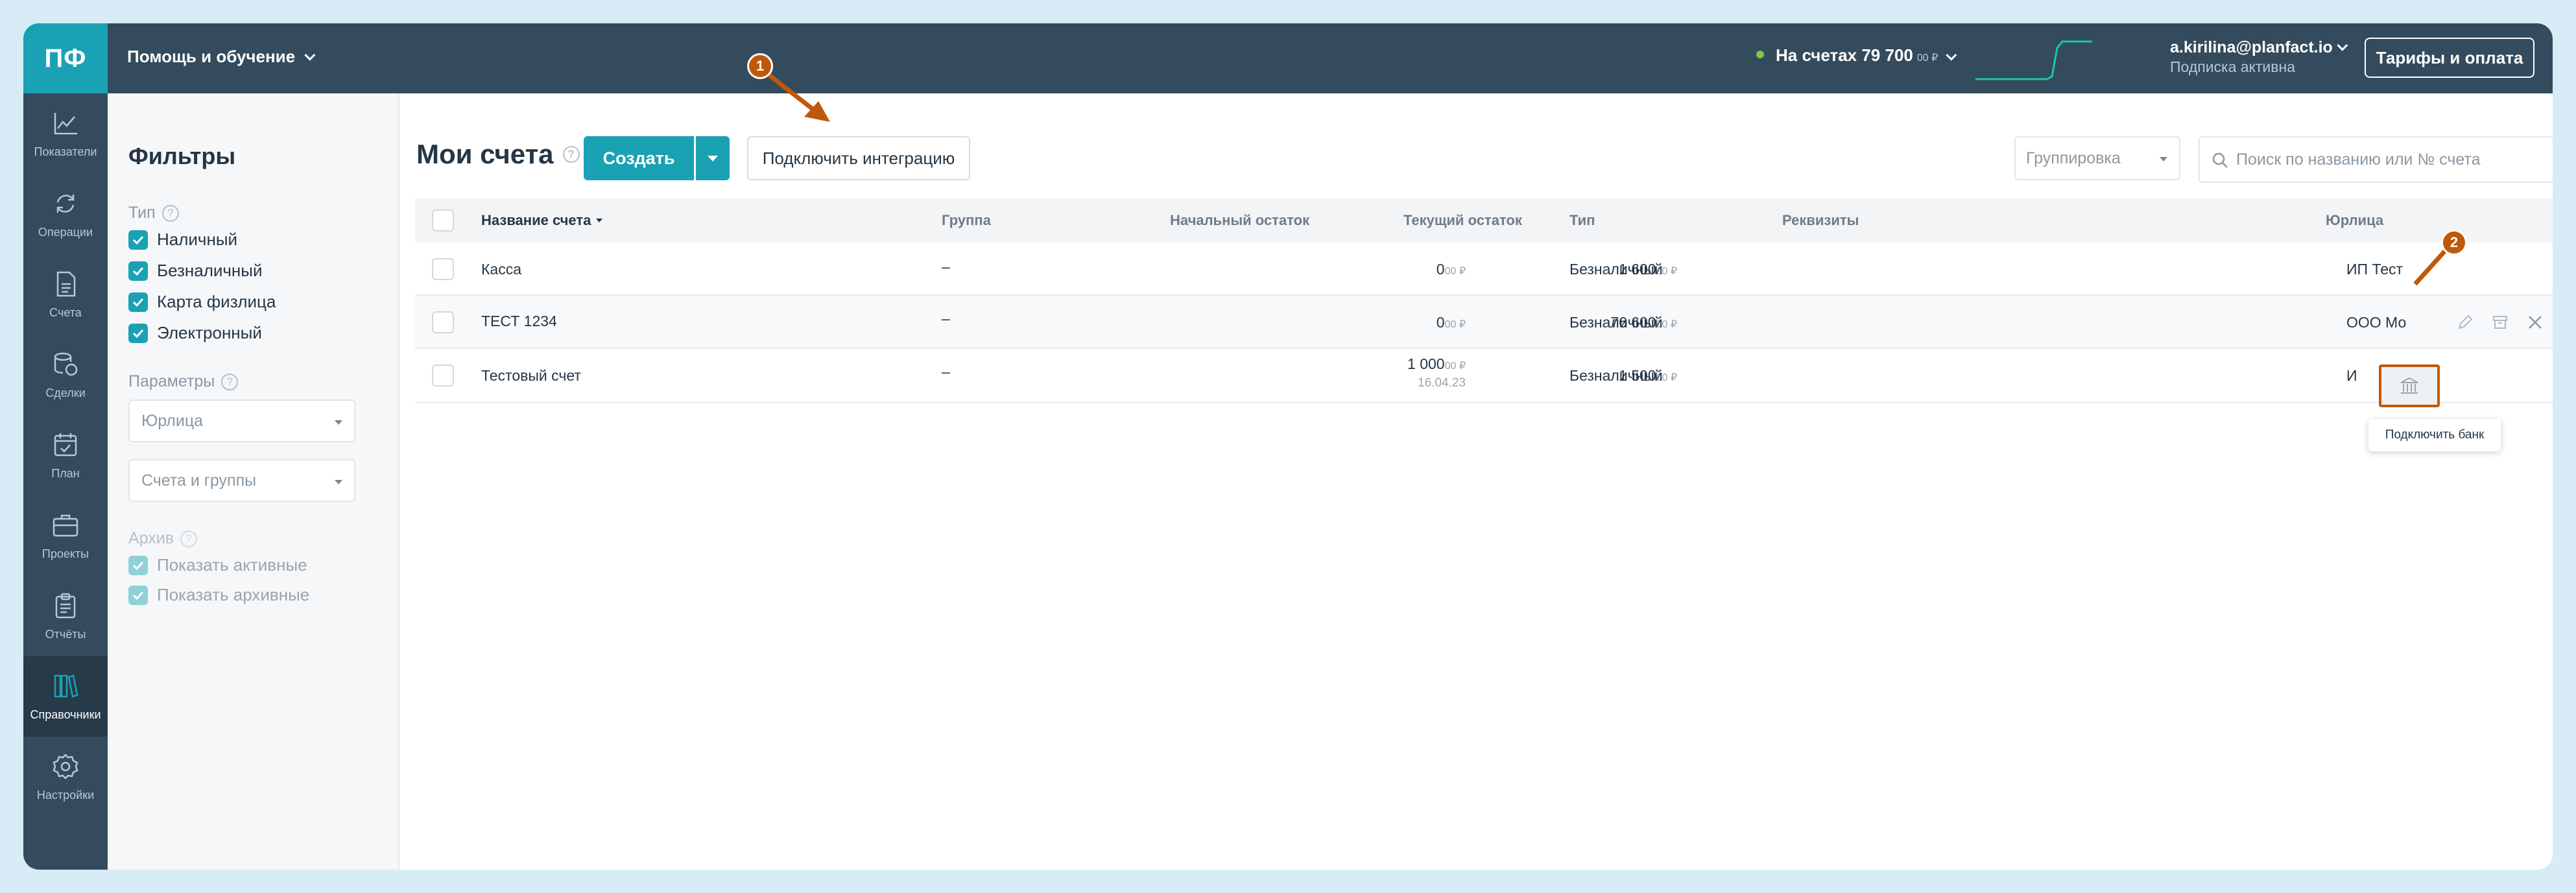  I want to click on gear-icon, so click(65, 767).